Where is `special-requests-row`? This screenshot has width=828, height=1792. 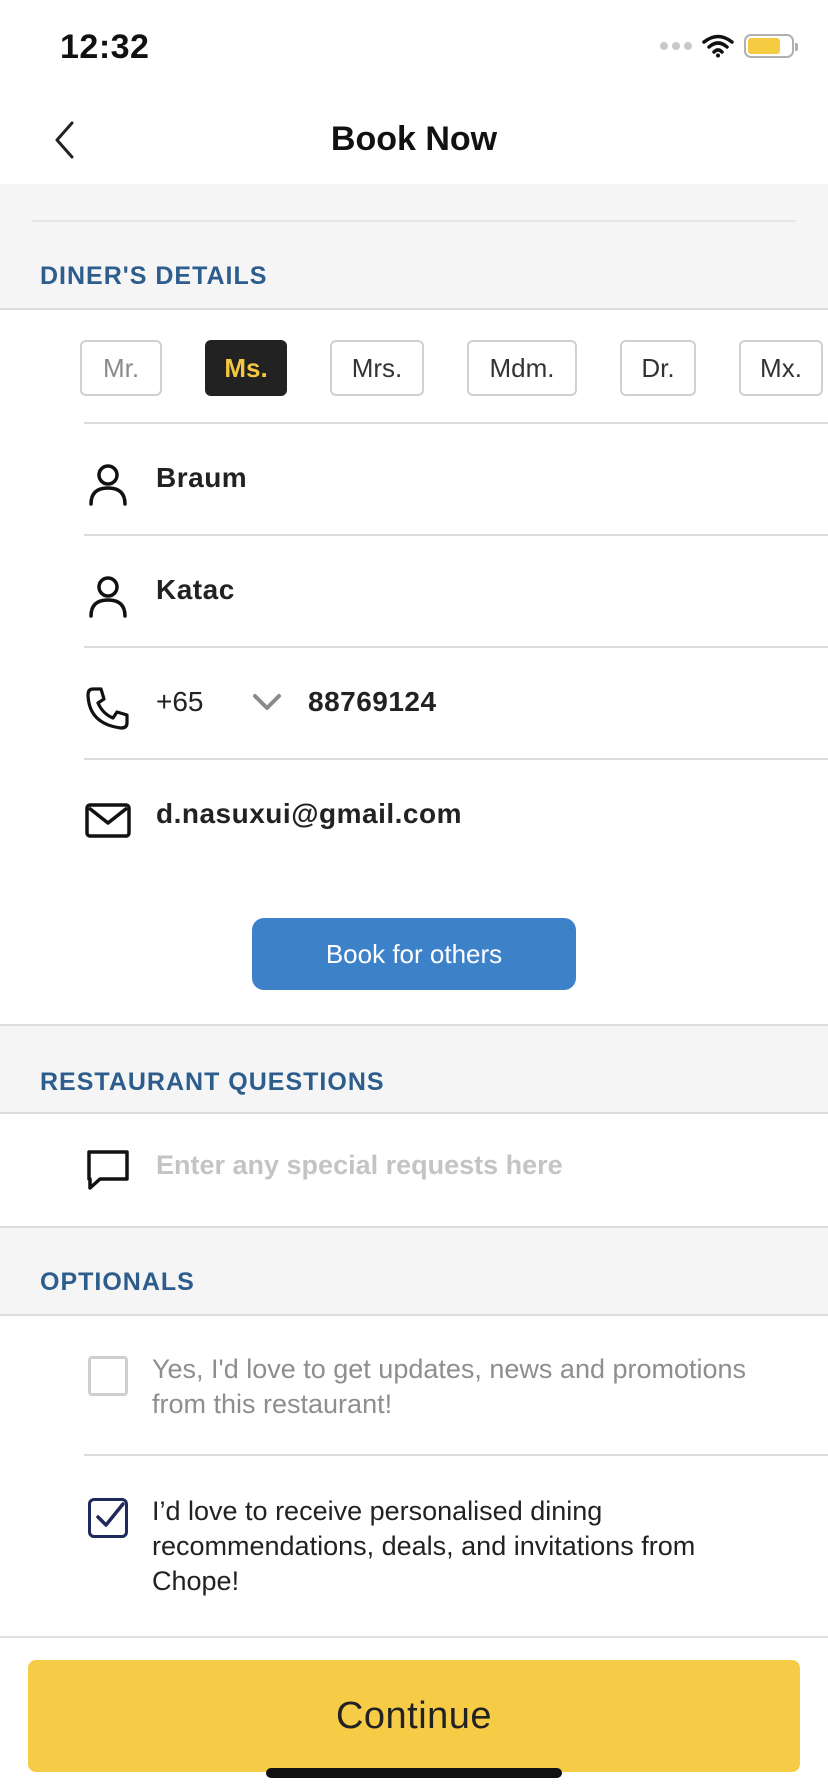 special-requests-row is located at coordinates (414, 1170).